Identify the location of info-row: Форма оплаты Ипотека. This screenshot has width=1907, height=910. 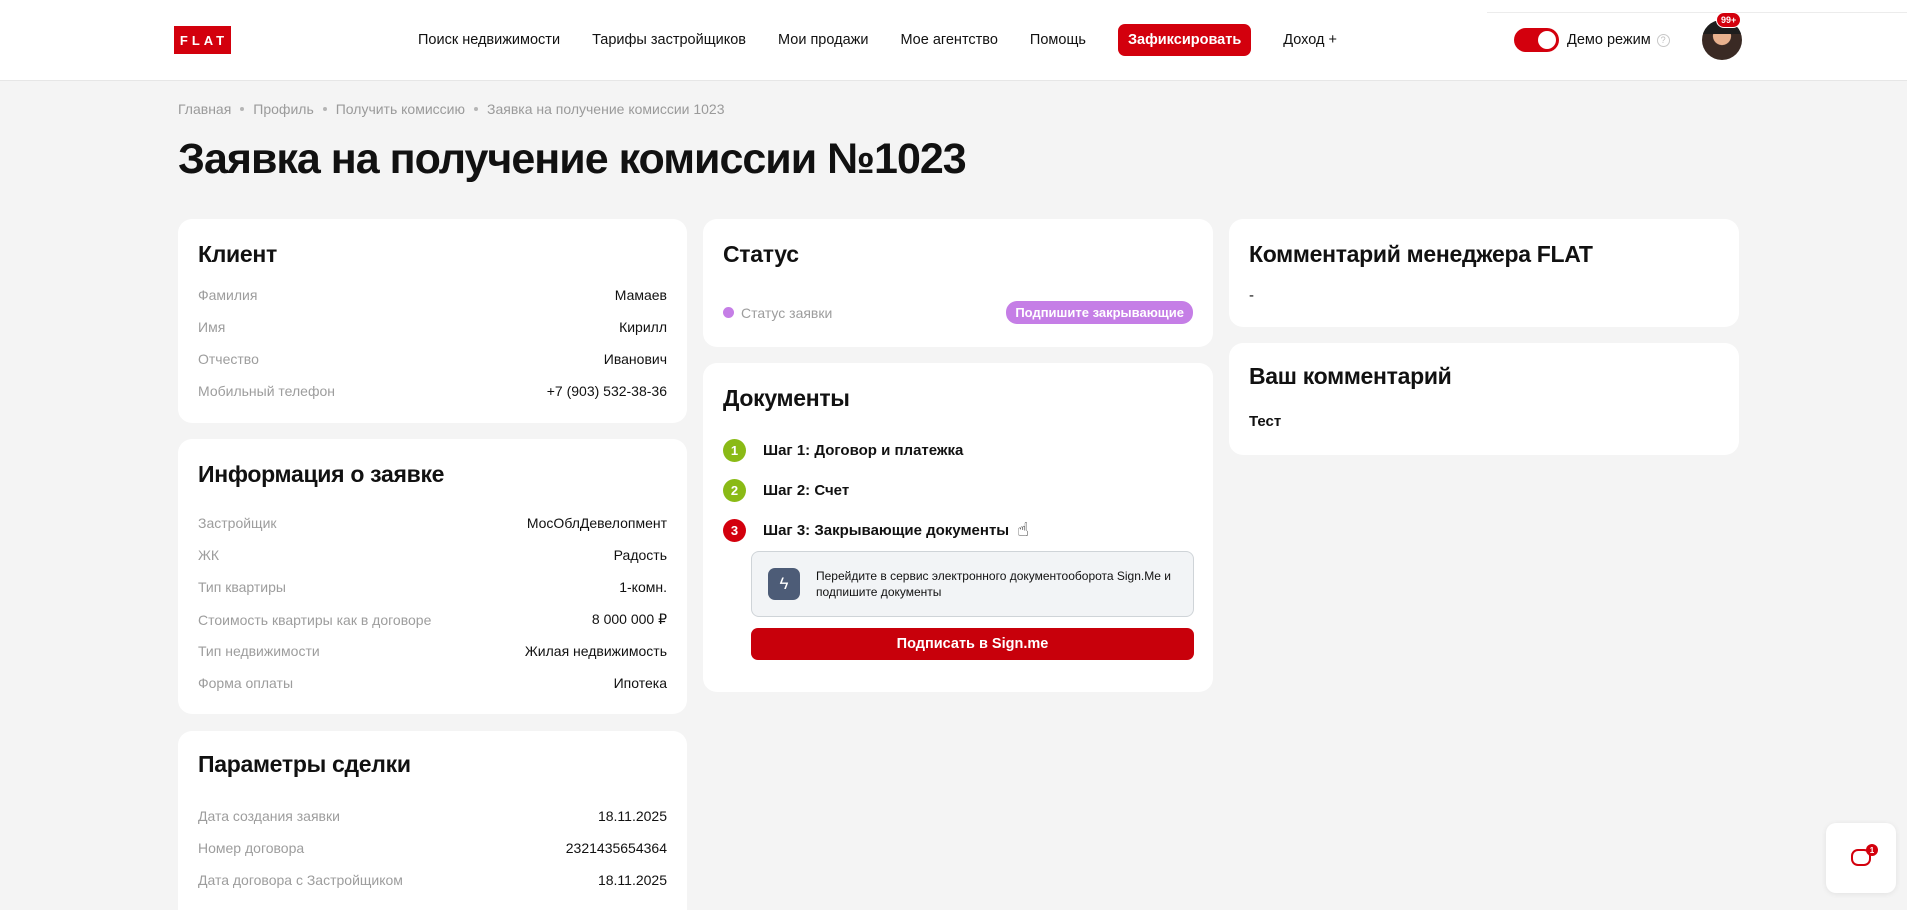
(432, 683).